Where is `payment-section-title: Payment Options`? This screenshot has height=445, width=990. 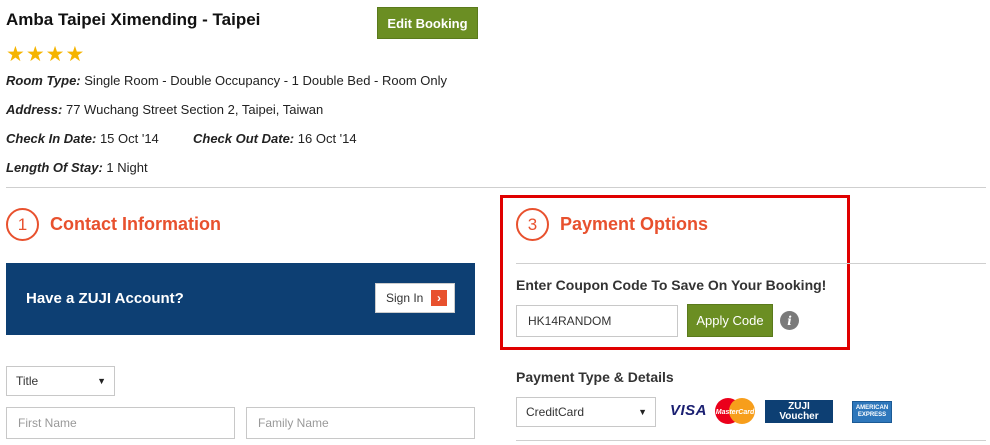 payment-section-title: Payment Options is located at coordinates (634, 224).